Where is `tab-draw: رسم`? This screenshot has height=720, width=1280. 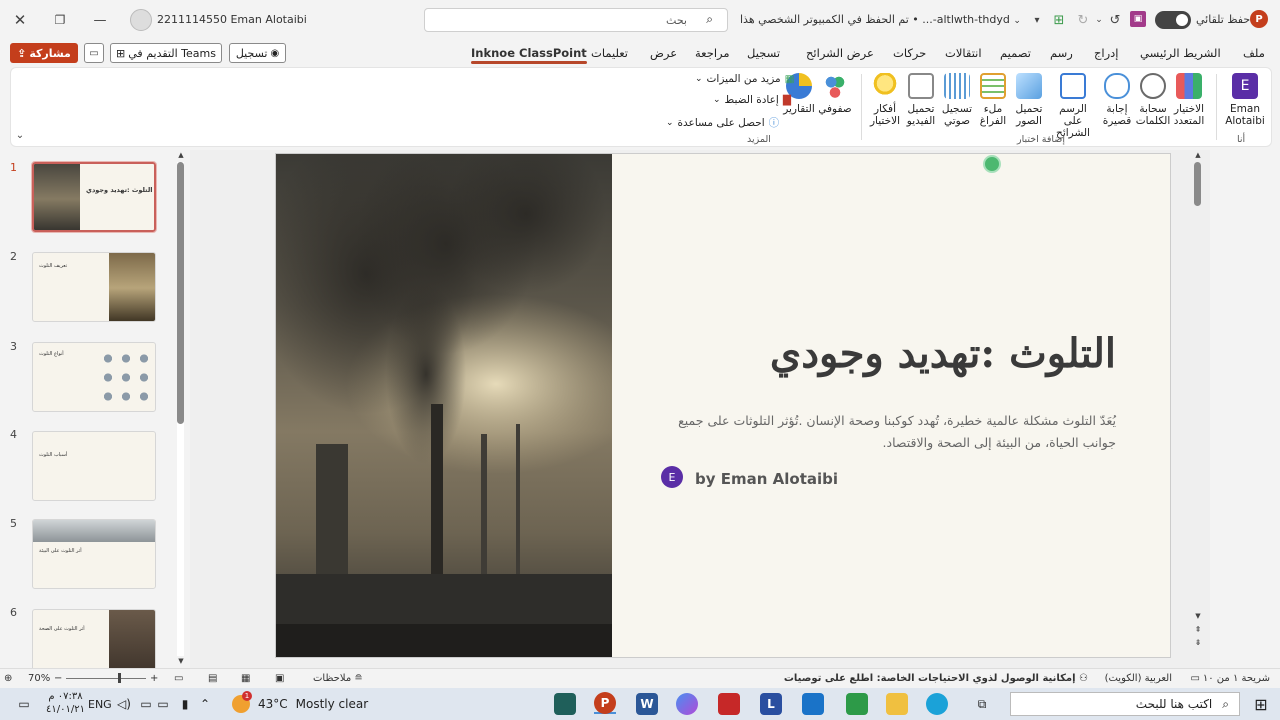
tab-draw: رسم is located at coordinates (1061, 53).